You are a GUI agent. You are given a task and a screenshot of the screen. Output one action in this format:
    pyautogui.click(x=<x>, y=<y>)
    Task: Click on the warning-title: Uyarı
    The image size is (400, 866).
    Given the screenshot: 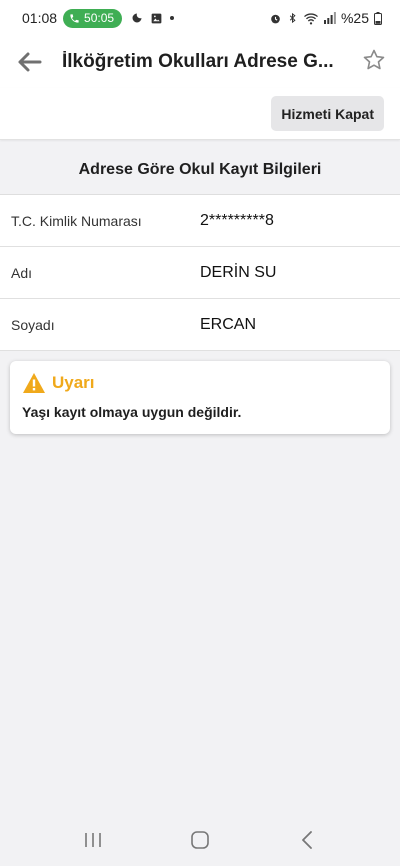 What is the action you would take?
    pyautogui.click(x=73, y=382)
    